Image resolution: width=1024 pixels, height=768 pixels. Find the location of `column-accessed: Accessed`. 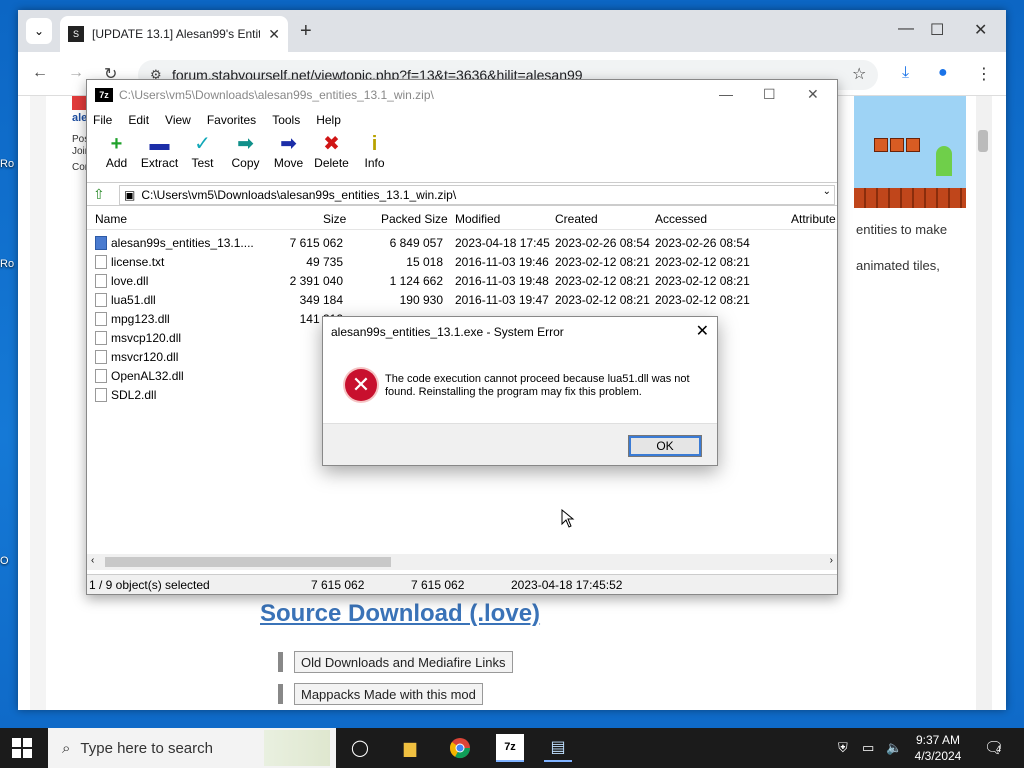

column-accessed: Accessed is located at coordinates (681, 219).